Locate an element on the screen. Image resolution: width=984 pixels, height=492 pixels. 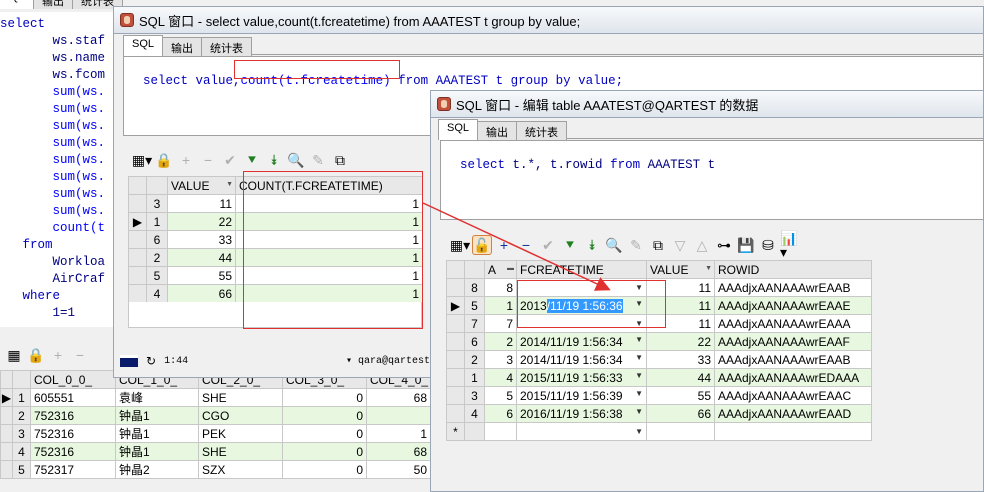
annotation-arrow is located at coordinates (516, 246).